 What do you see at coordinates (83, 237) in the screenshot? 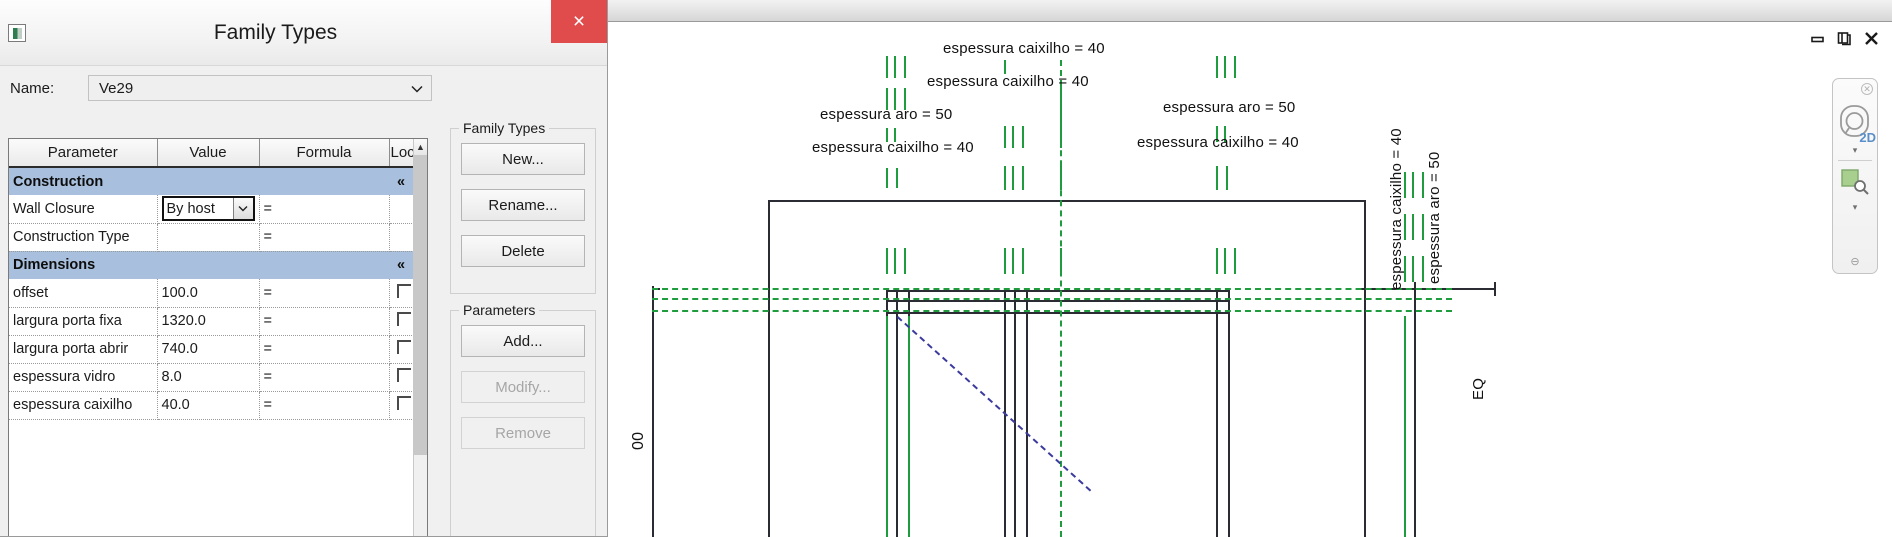
I see `cell-parameter: Construction Type` at bounding box center [83, 237].